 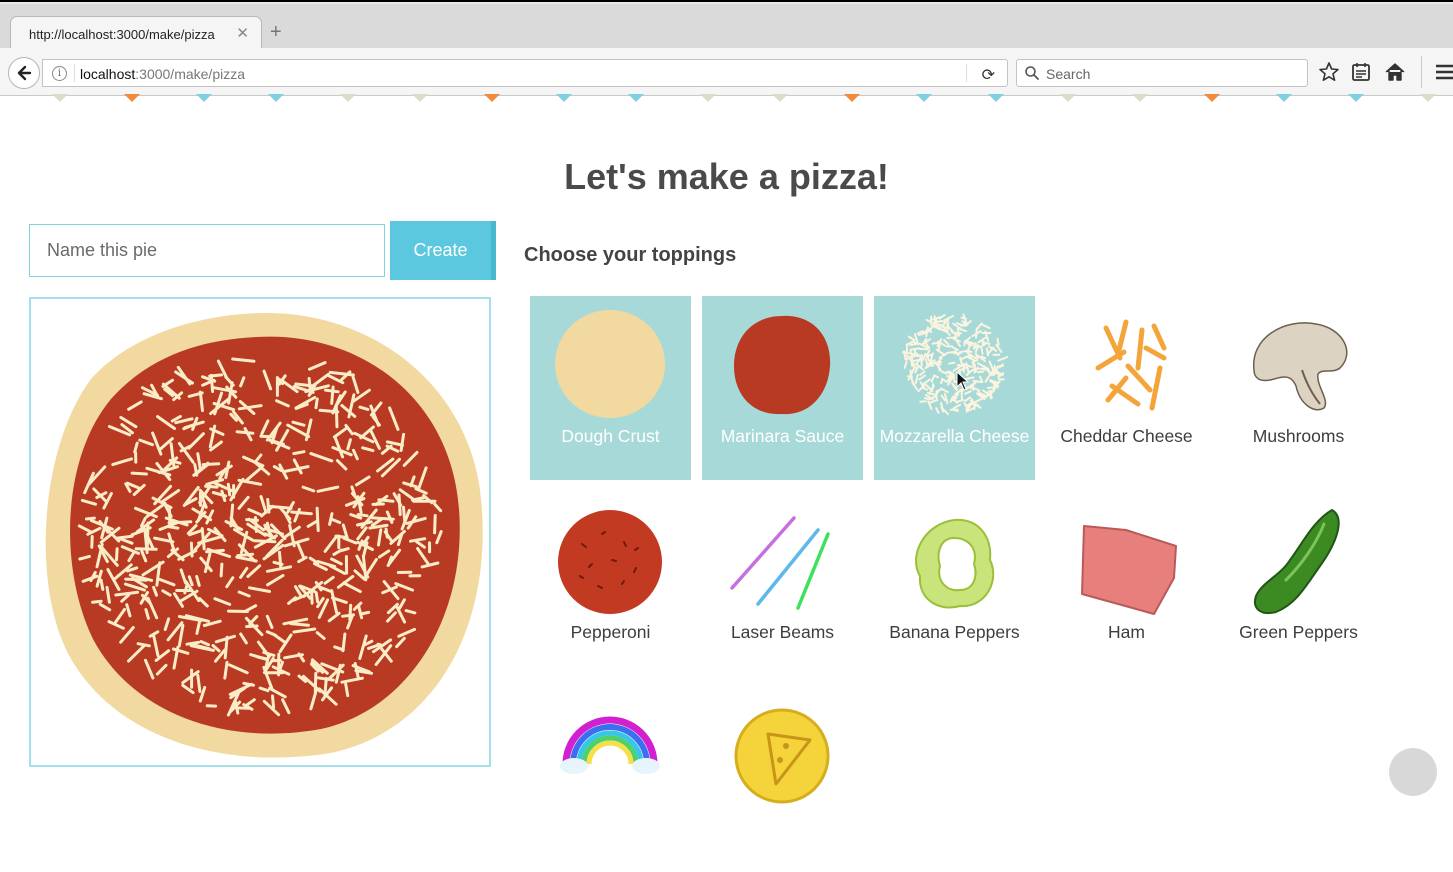 What do you see at coordinates (954, 632) in the screenshot?
I see `topping-label: Banana Peppers` at bounding box center [954, 632].